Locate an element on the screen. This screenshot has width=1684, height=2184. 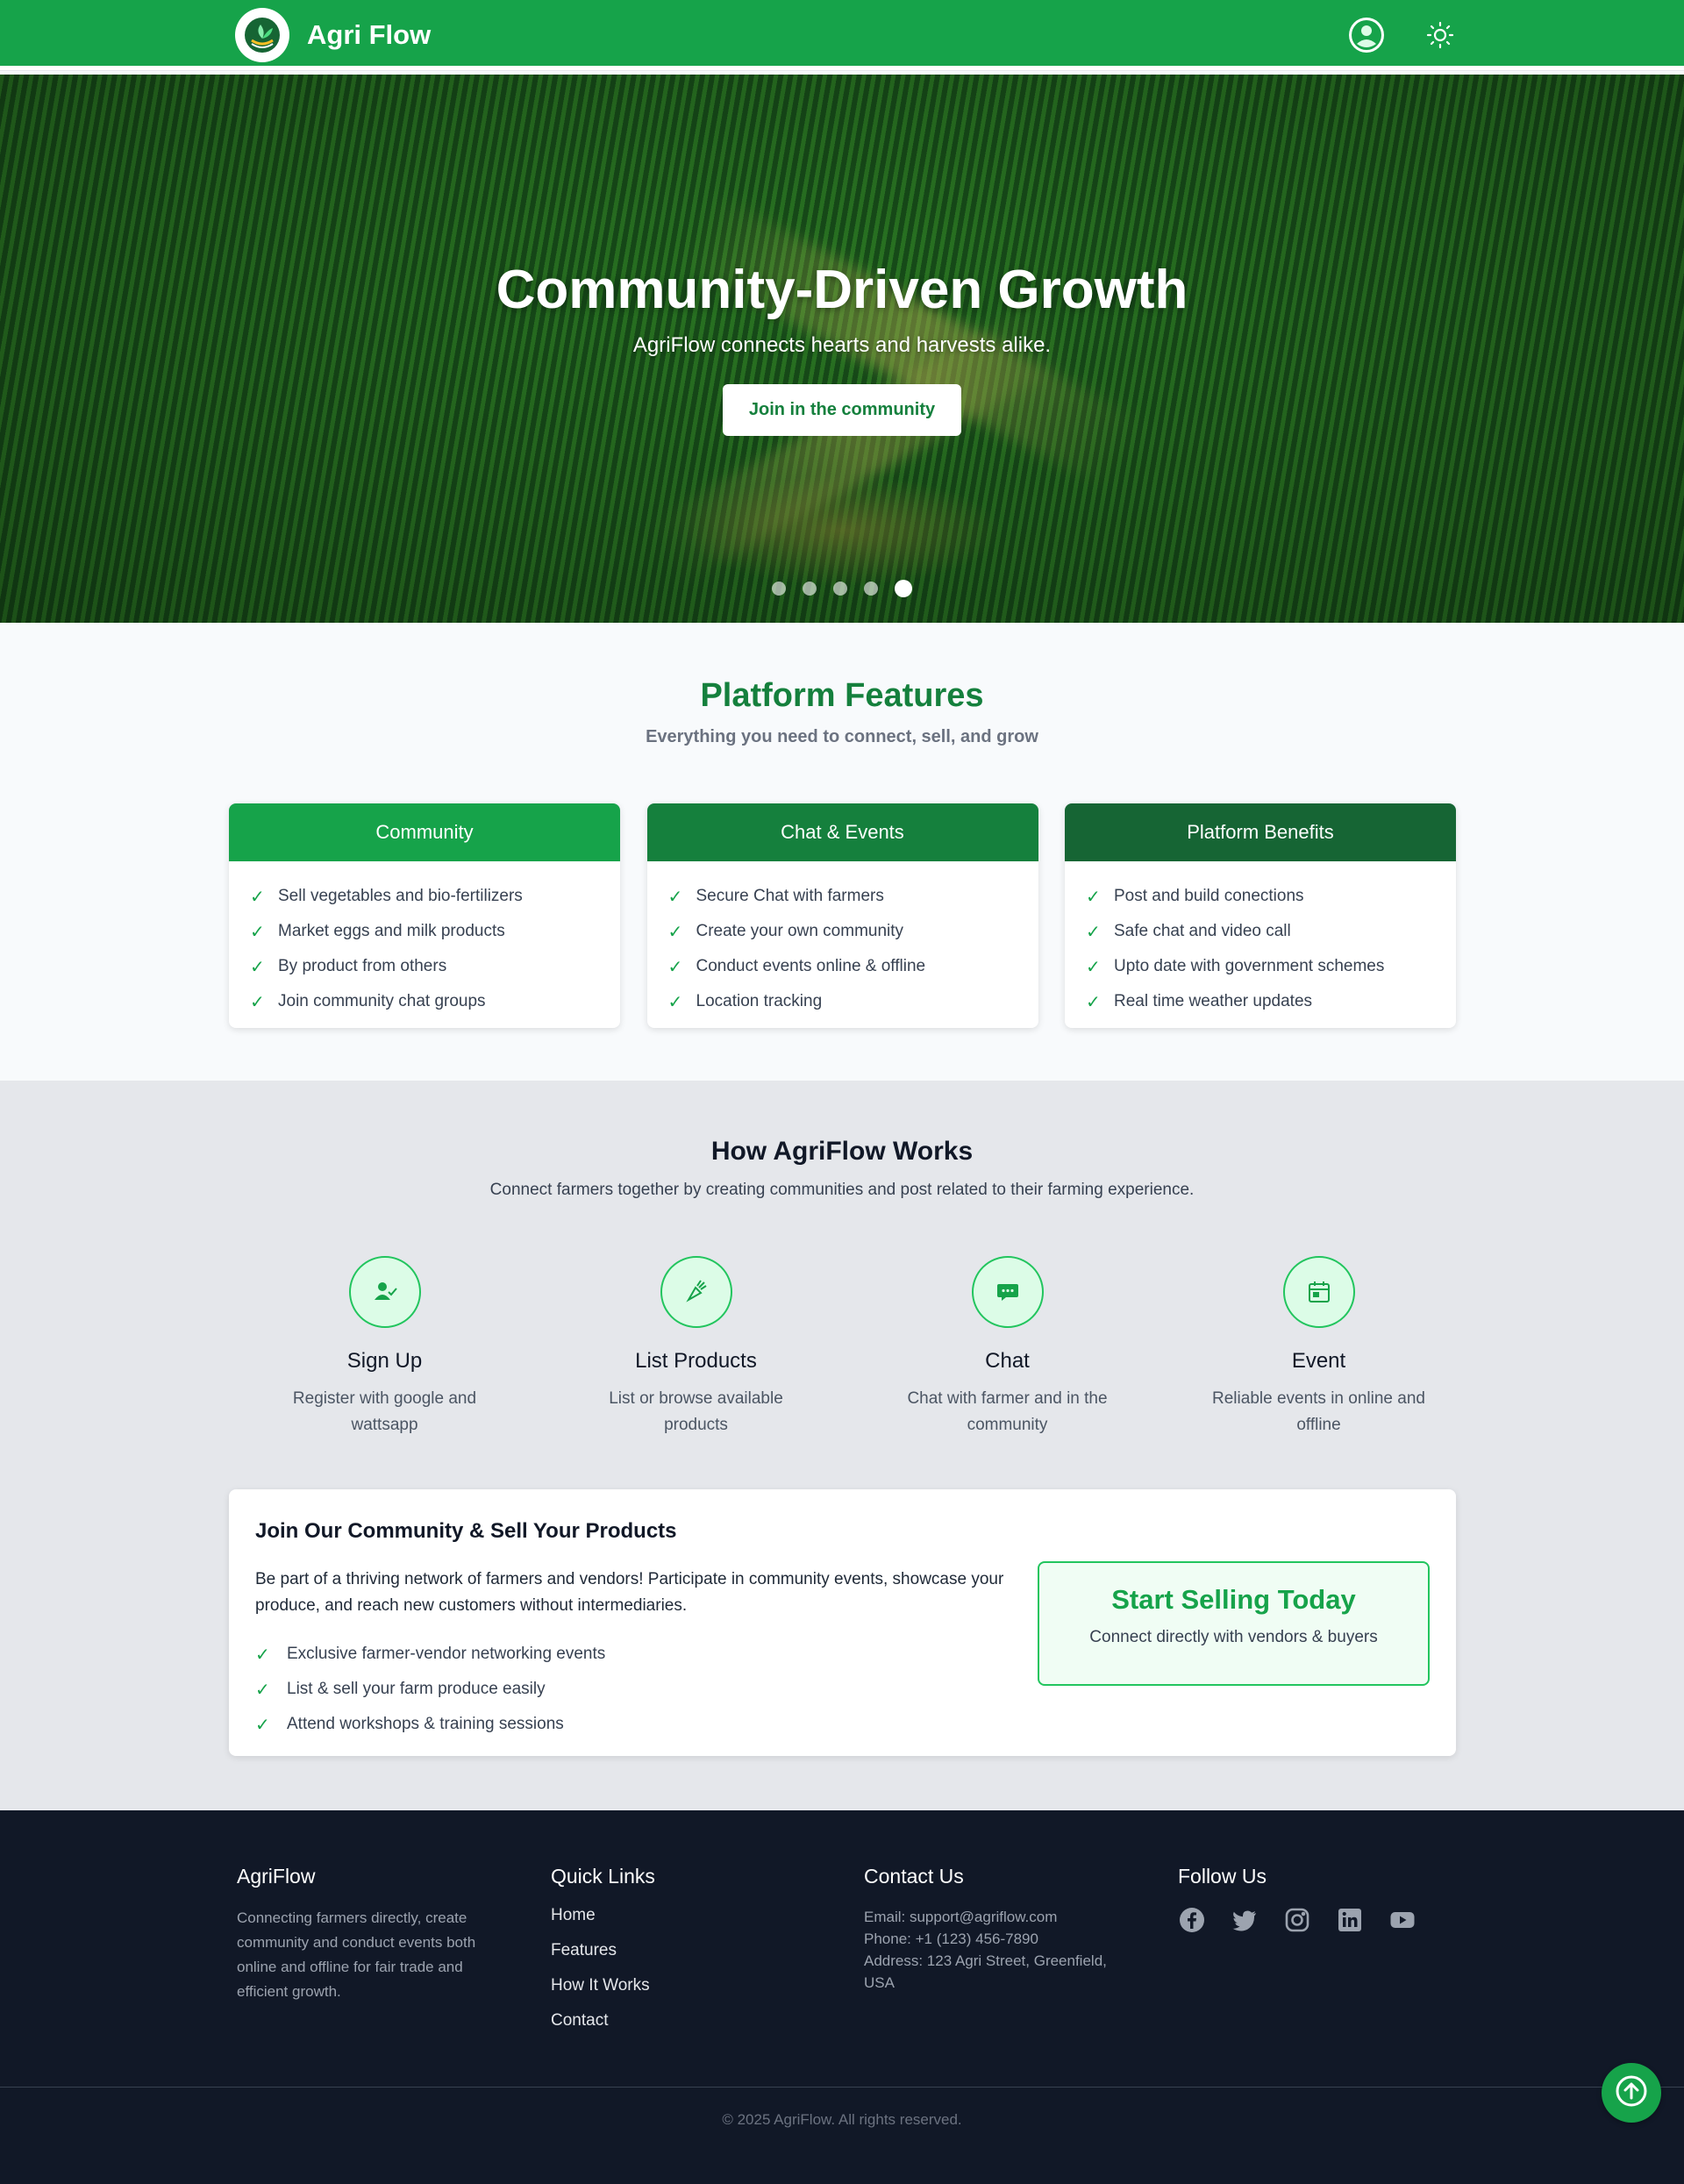
footer-link-home: Home is located at coordinates (682, 1923).